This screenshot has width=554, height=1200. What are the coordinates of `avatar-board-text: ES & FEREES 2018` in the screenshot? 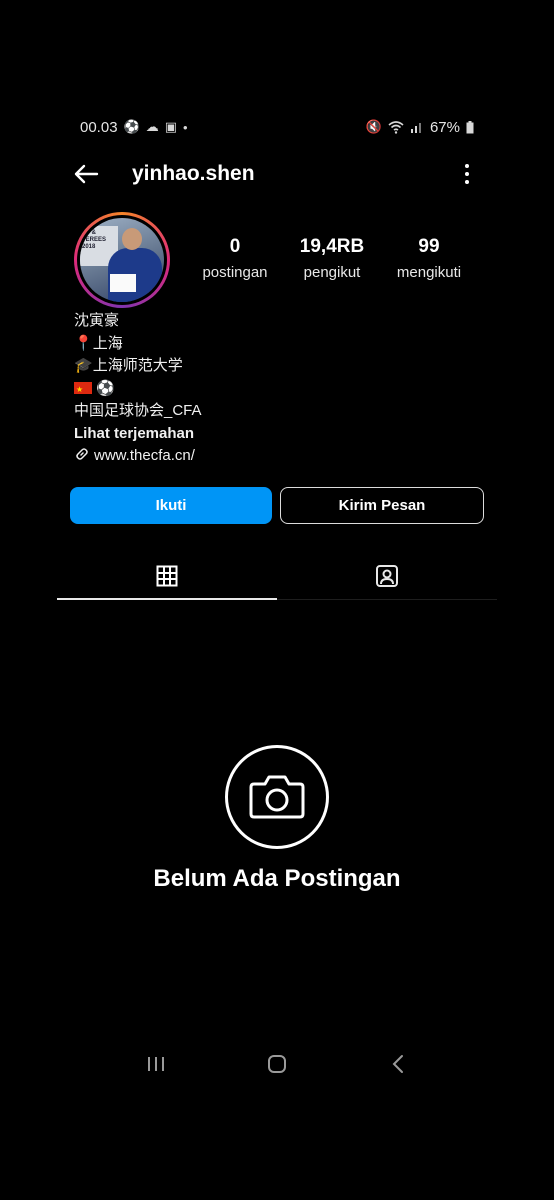 It's located at (94, 240).